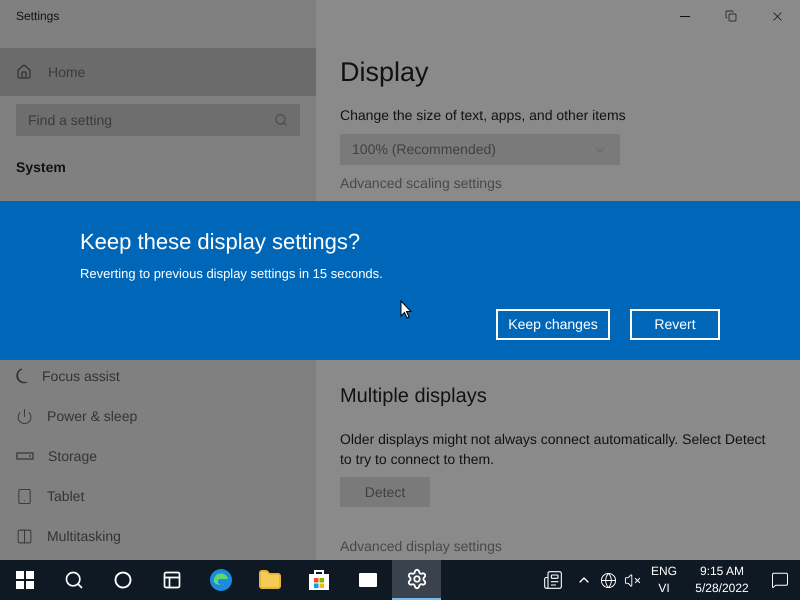  Describe the element at coordinates (38, 16) in the screenshot. I see `window-title: Settings` at that location.